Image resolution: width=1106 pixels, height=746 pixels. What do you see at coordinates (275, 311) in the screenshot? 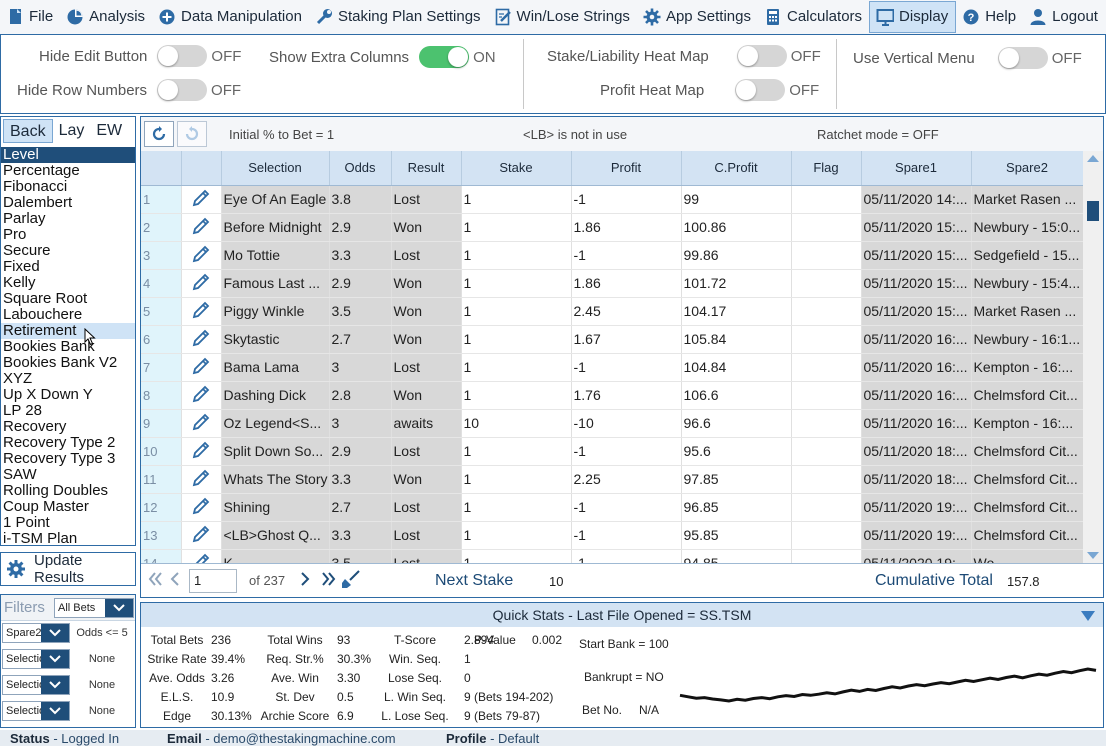
I see `selection-cell: Piggy Winkle` at bounding box center [275, 311].